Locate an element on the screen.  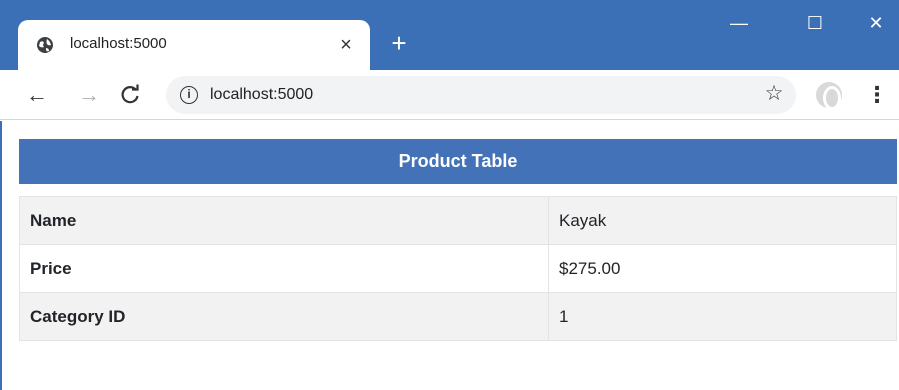
bookmark-star-icon: ☆ is located at coordinates (774, 94).